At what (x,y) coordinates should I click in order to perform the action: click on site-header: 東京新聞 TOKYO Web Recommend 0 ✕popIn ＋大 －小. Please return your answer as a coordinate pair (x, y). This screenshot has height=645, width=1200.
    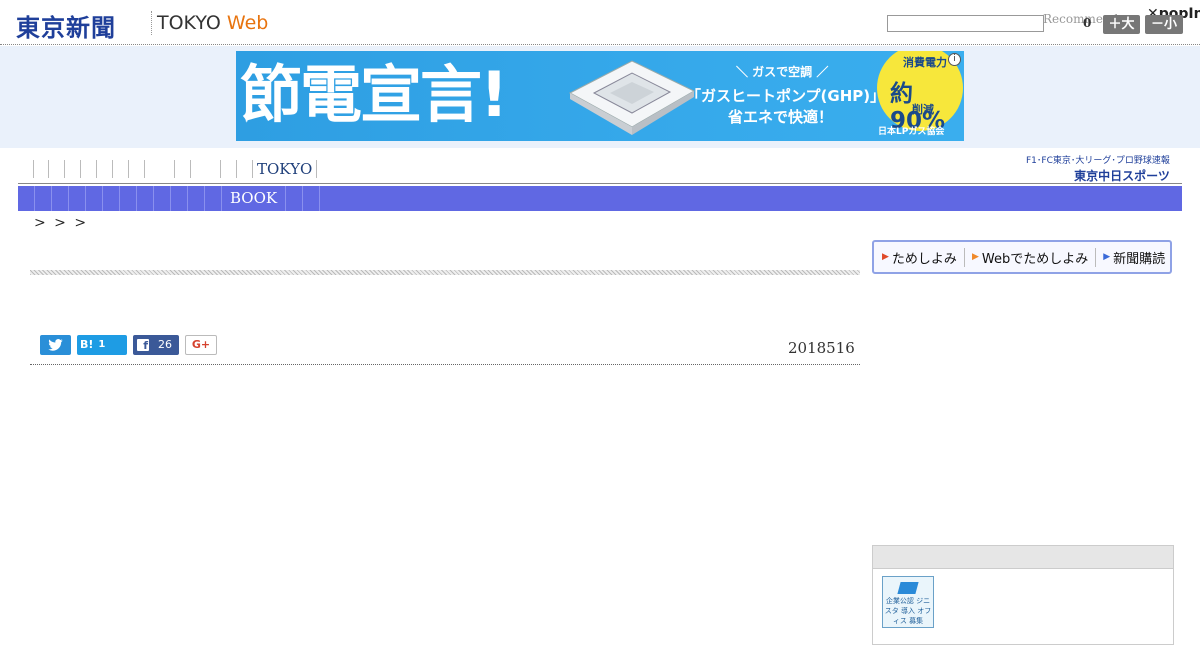
    Looking at the image, I should click on (600, 22).